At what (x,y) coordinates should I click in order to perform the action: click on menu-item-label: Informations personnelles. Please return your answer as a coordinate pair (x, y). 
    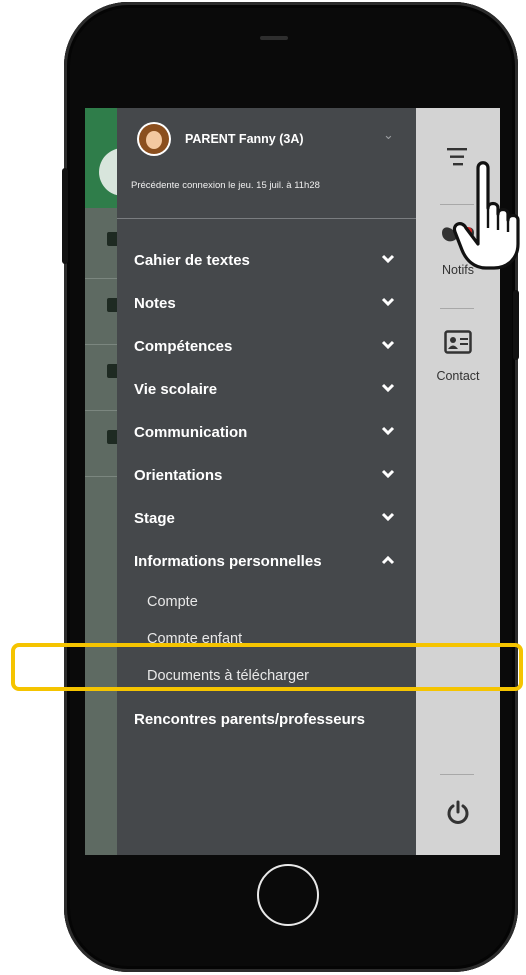
    Looking at the image, I should click on (228, 561).